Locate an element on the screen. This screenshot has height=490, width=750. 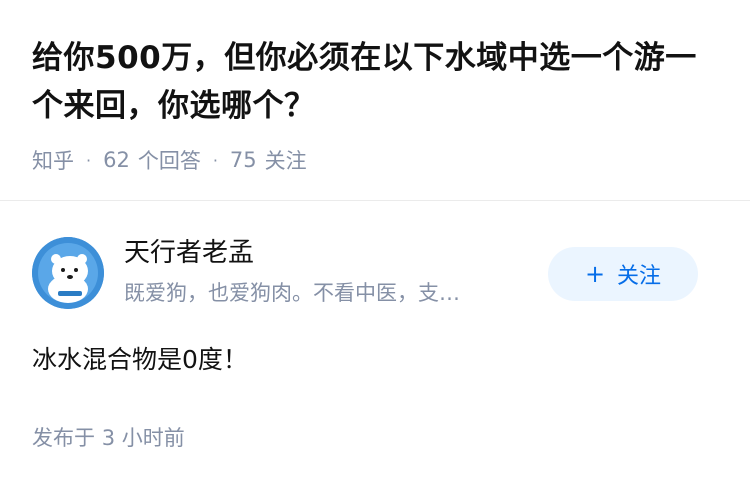
followers-count: 75 is located at coordinates (243, 160).